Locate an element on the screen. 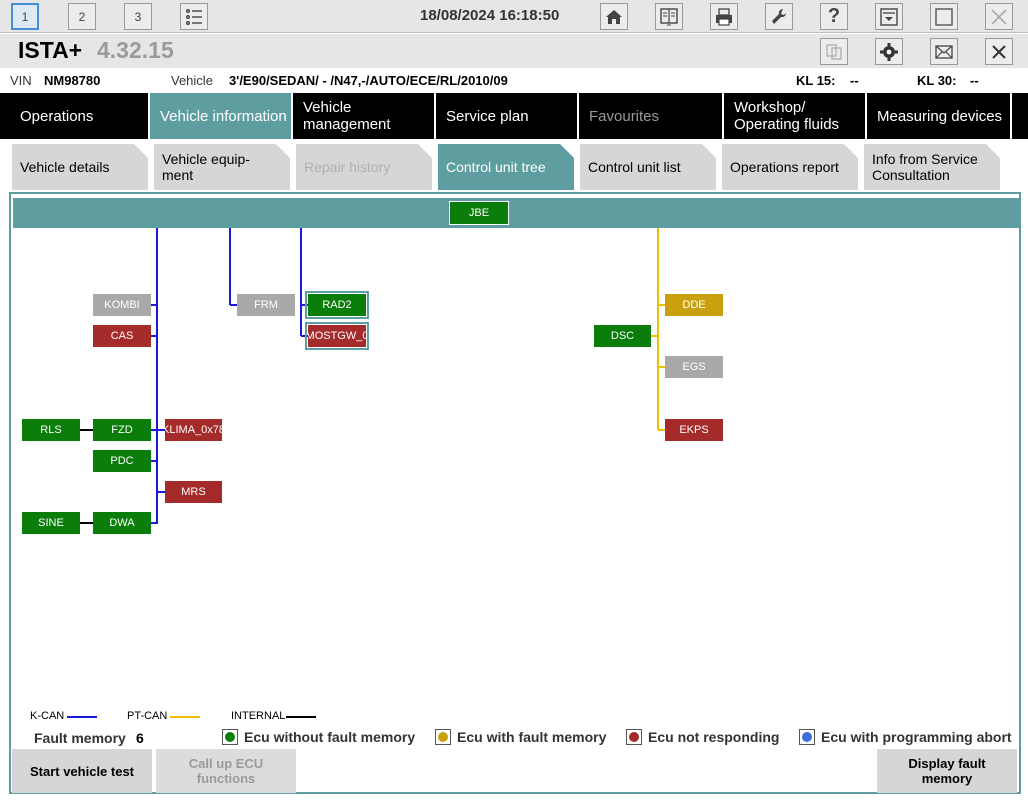 The height and width of the screenshot is (800, 1028). fault-memory-label: Fault memory is located at coordinates (80, 738).